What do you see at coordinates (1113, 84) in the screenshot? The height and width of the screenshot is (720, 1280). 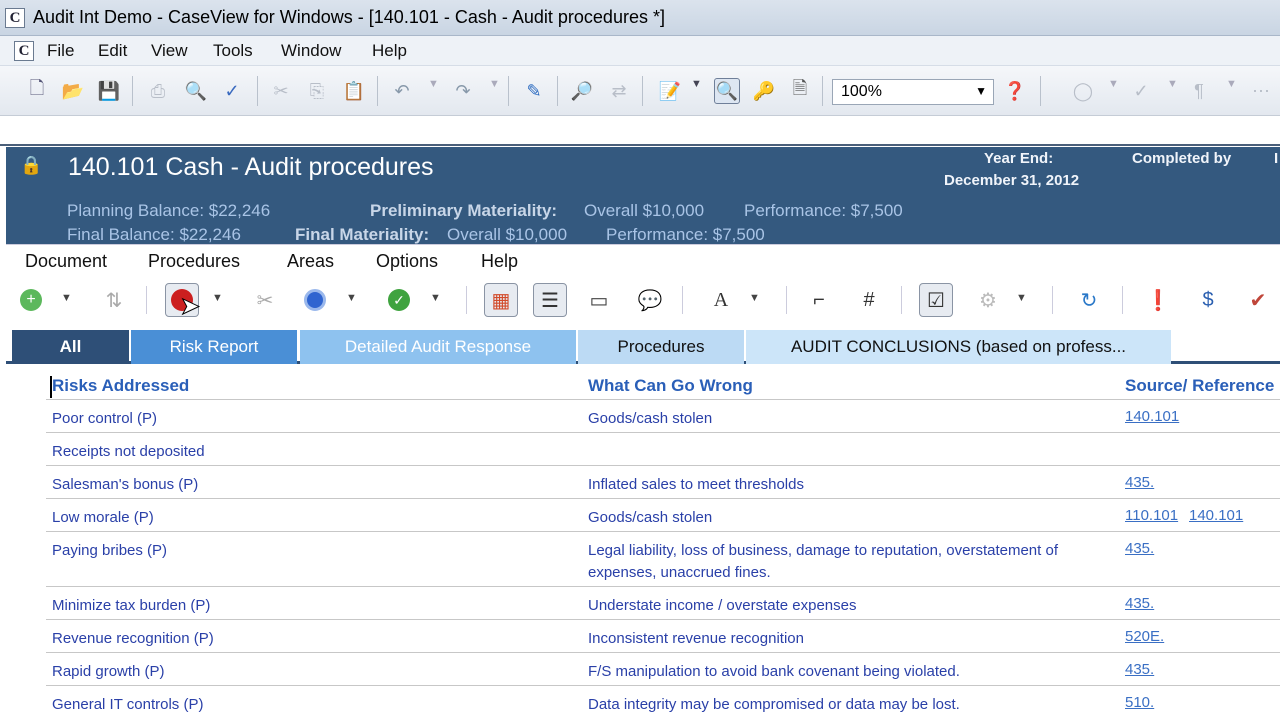 I see `signoff-dropdown-icon: ▼` at bounding box center [1113, 84].